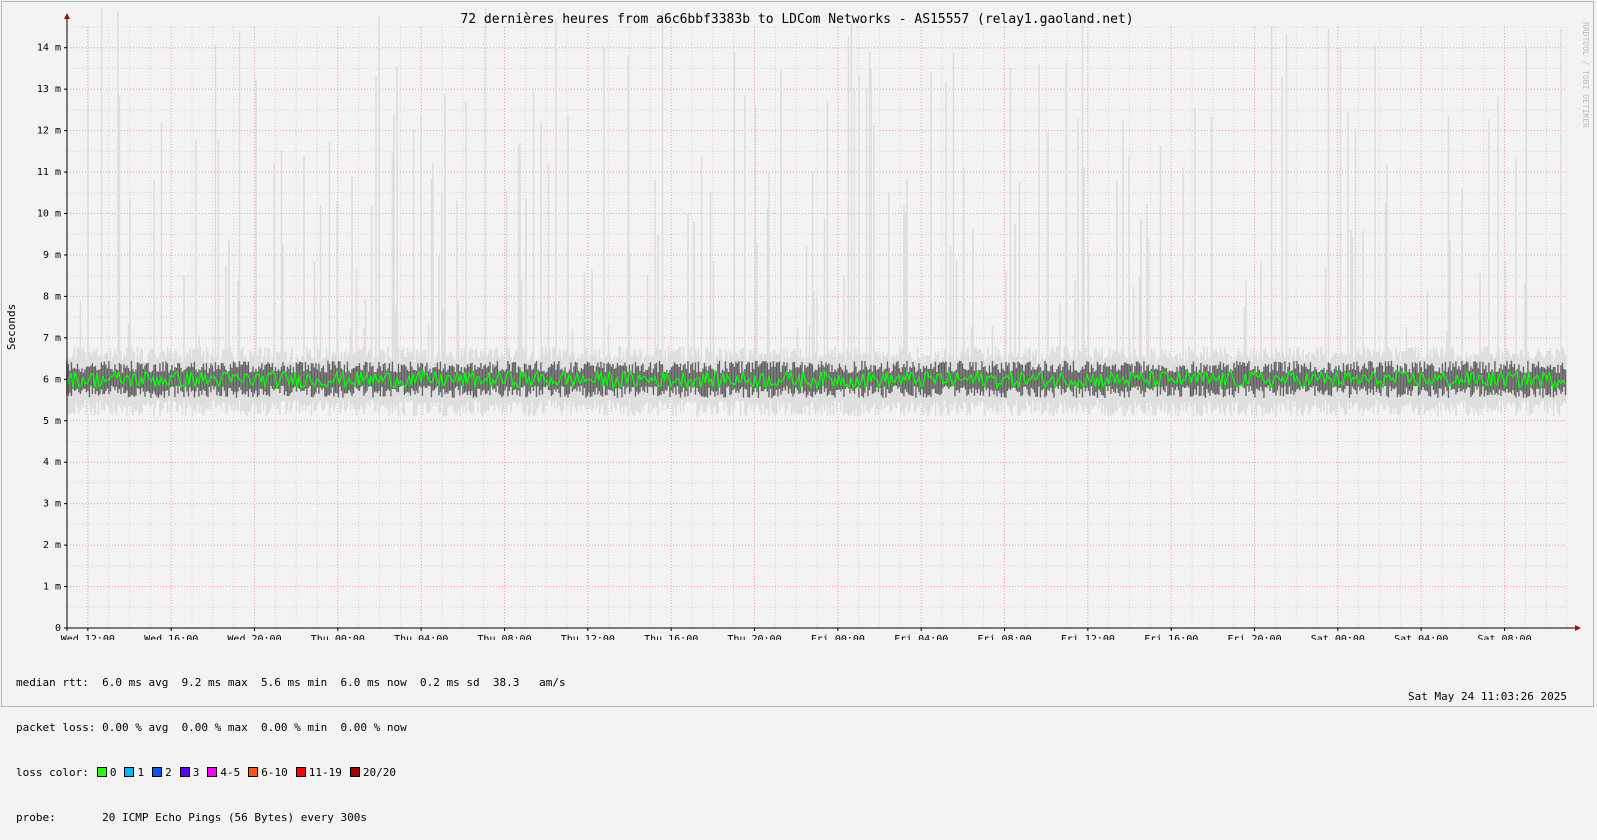  What do you see at coordinates (196, 772) in the screenshot?
I see `loss-color-label: 3` at bounding box center [196, 772].